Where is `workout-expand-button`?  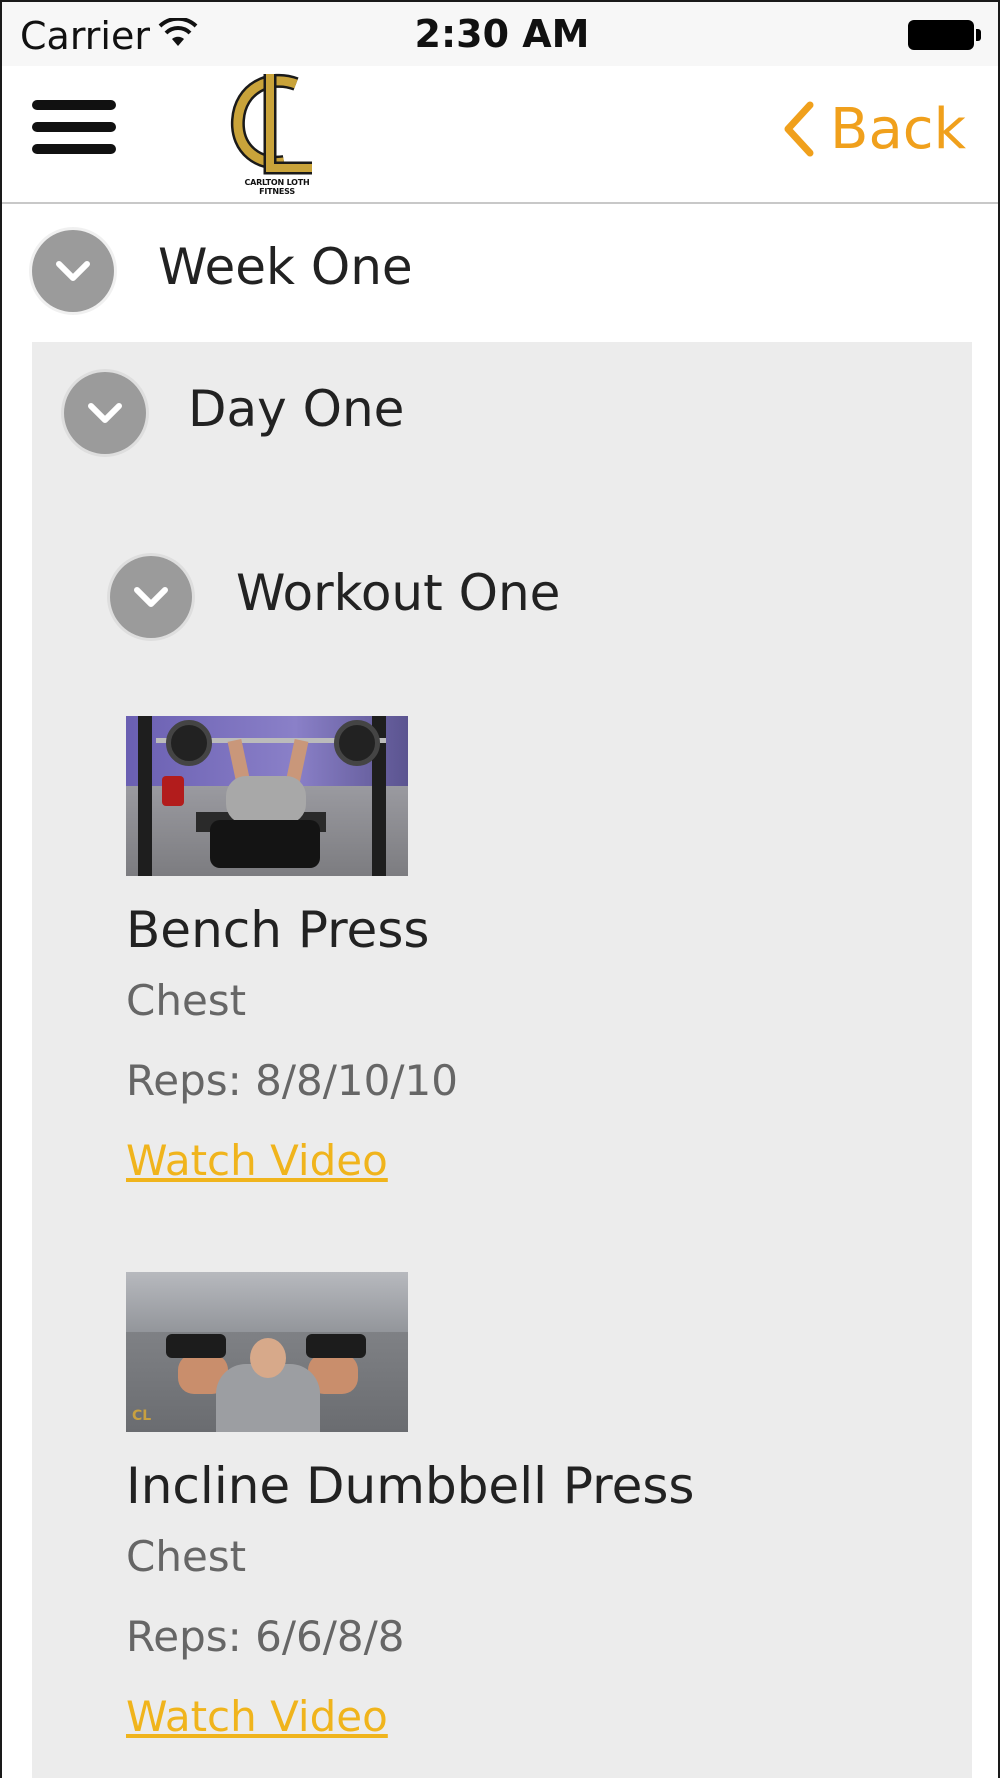
workout-expand-button is located at coordinates (151, 597).